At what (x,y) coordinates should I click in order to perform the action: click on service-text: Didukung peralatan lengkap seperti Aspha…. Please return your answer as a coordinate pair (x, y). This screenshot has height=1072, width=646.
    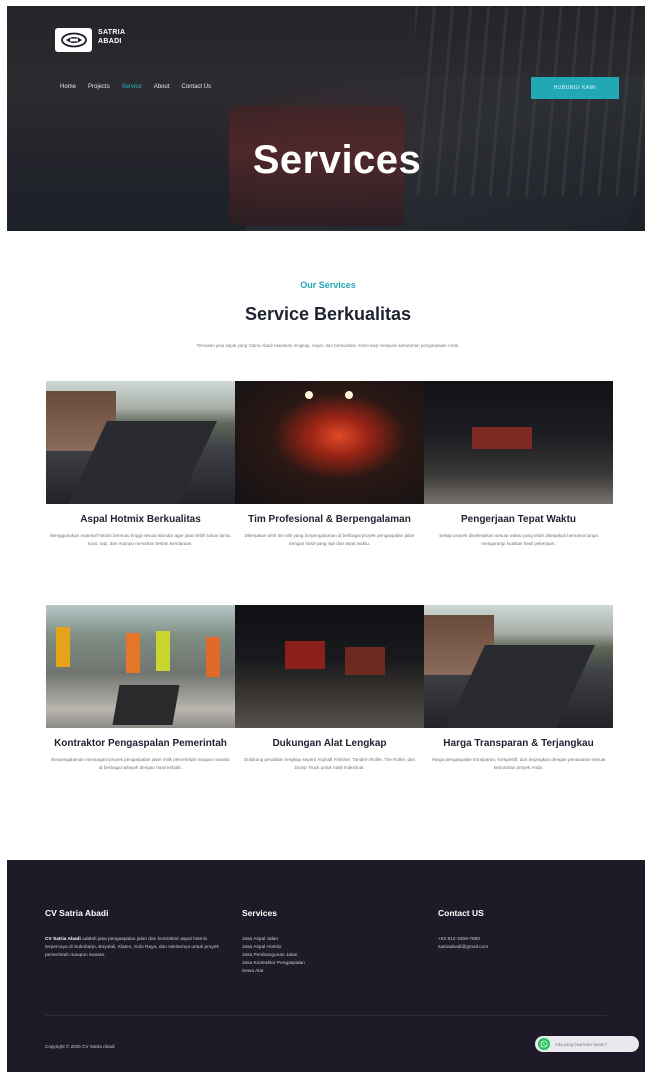
    Looking at the image, I should click on (329, 763).